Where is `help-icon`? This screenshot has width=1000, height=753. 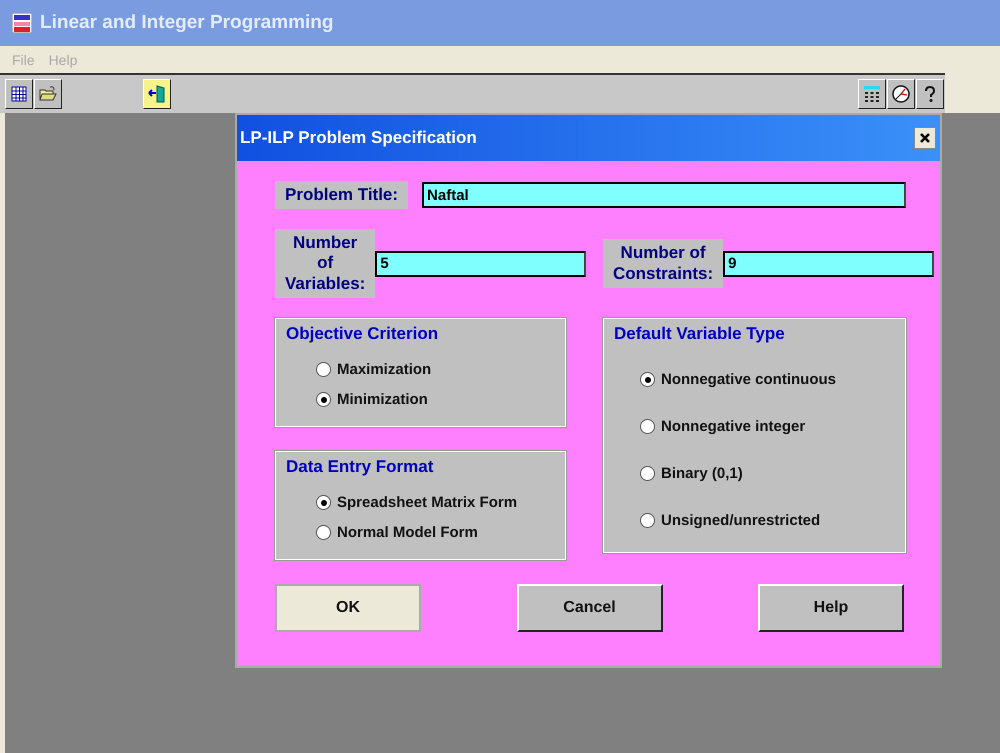
help-icon is located at coordinates (930, 94).